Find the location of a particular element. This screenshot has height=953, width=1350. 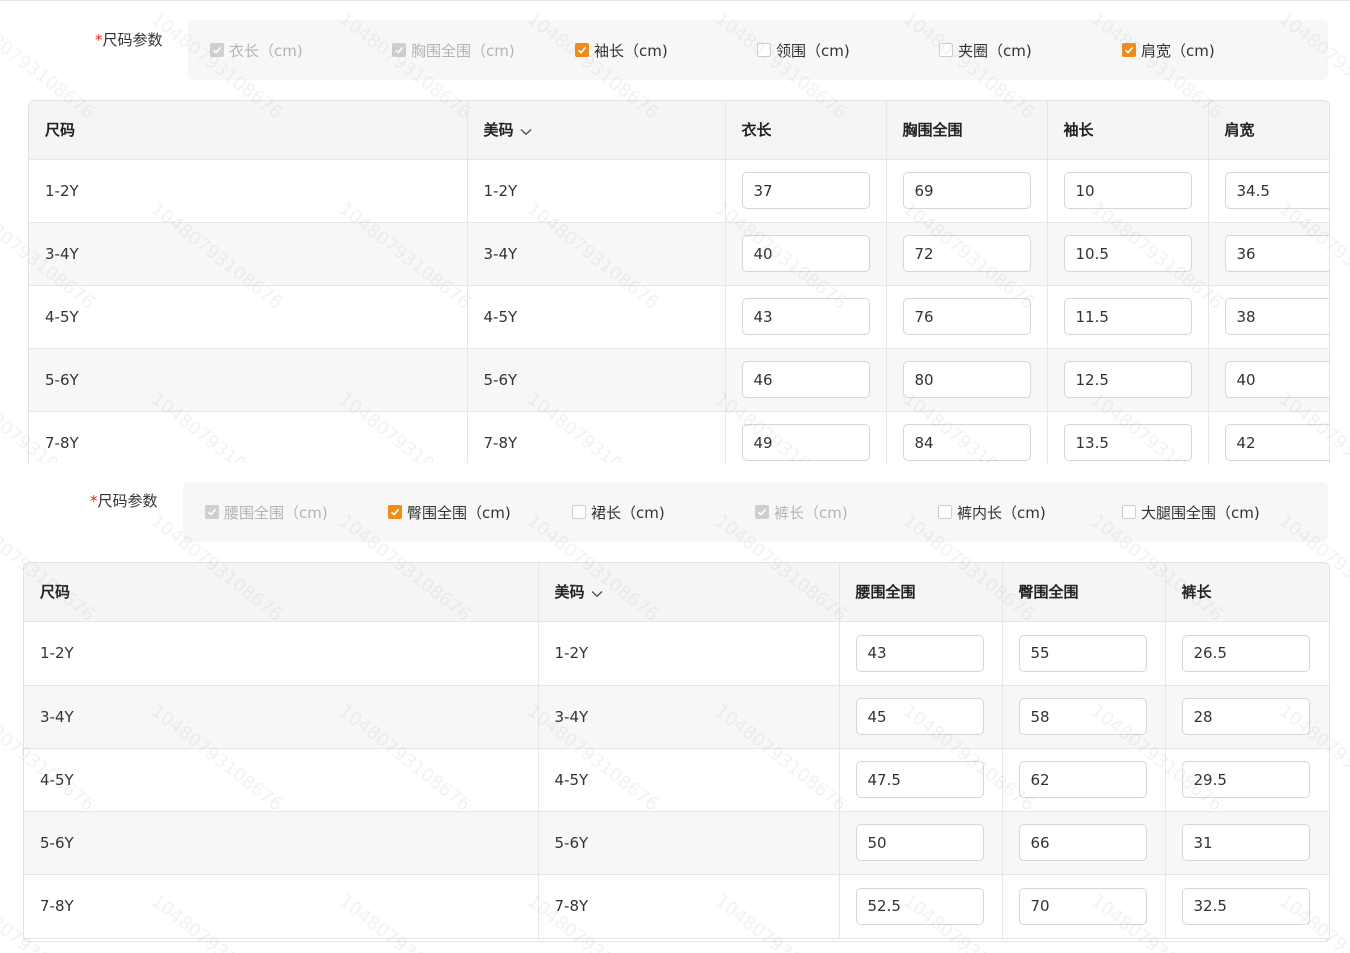

checkbox-armhole is located at coordinates (946, 50).